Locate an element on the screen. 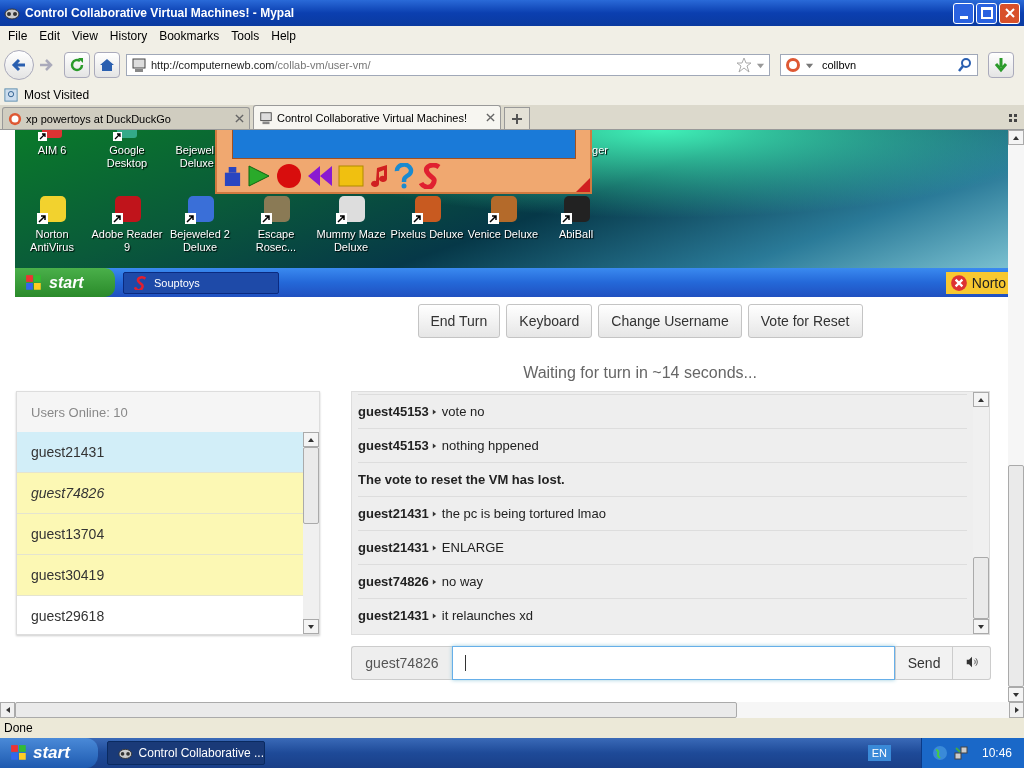 The width and height of the screenshot is (1024, 768). send-button: Send is located at coordinates (924, 663).